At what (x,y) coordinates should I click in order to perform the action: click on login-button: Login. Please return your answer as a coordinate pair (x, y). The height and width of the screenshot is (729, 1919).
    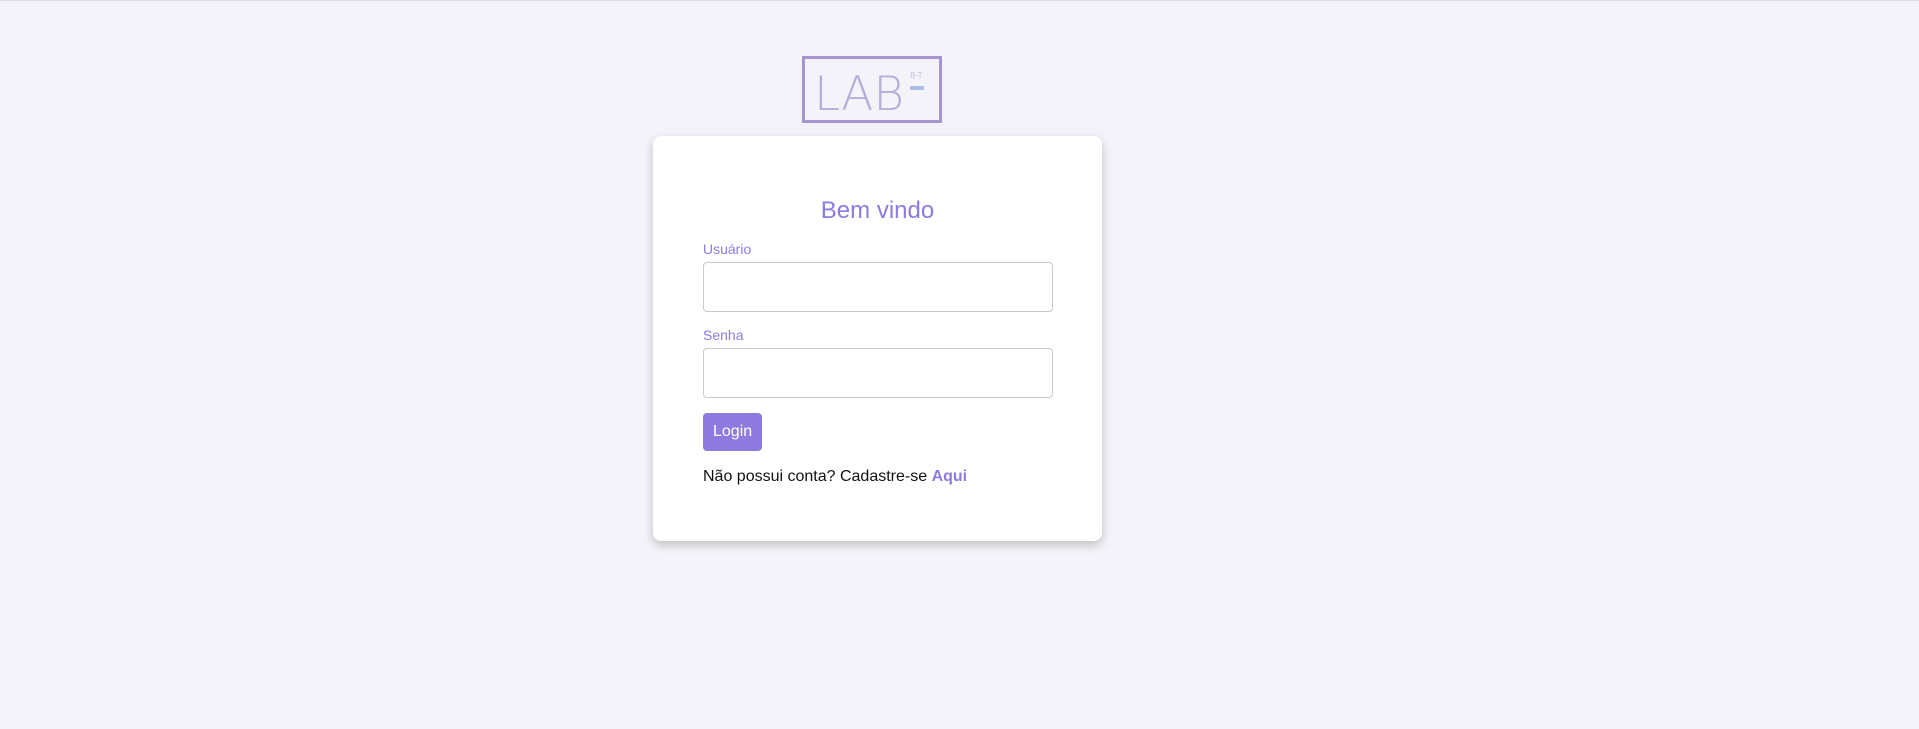
    Looking at the image, I should click on (733, 432).